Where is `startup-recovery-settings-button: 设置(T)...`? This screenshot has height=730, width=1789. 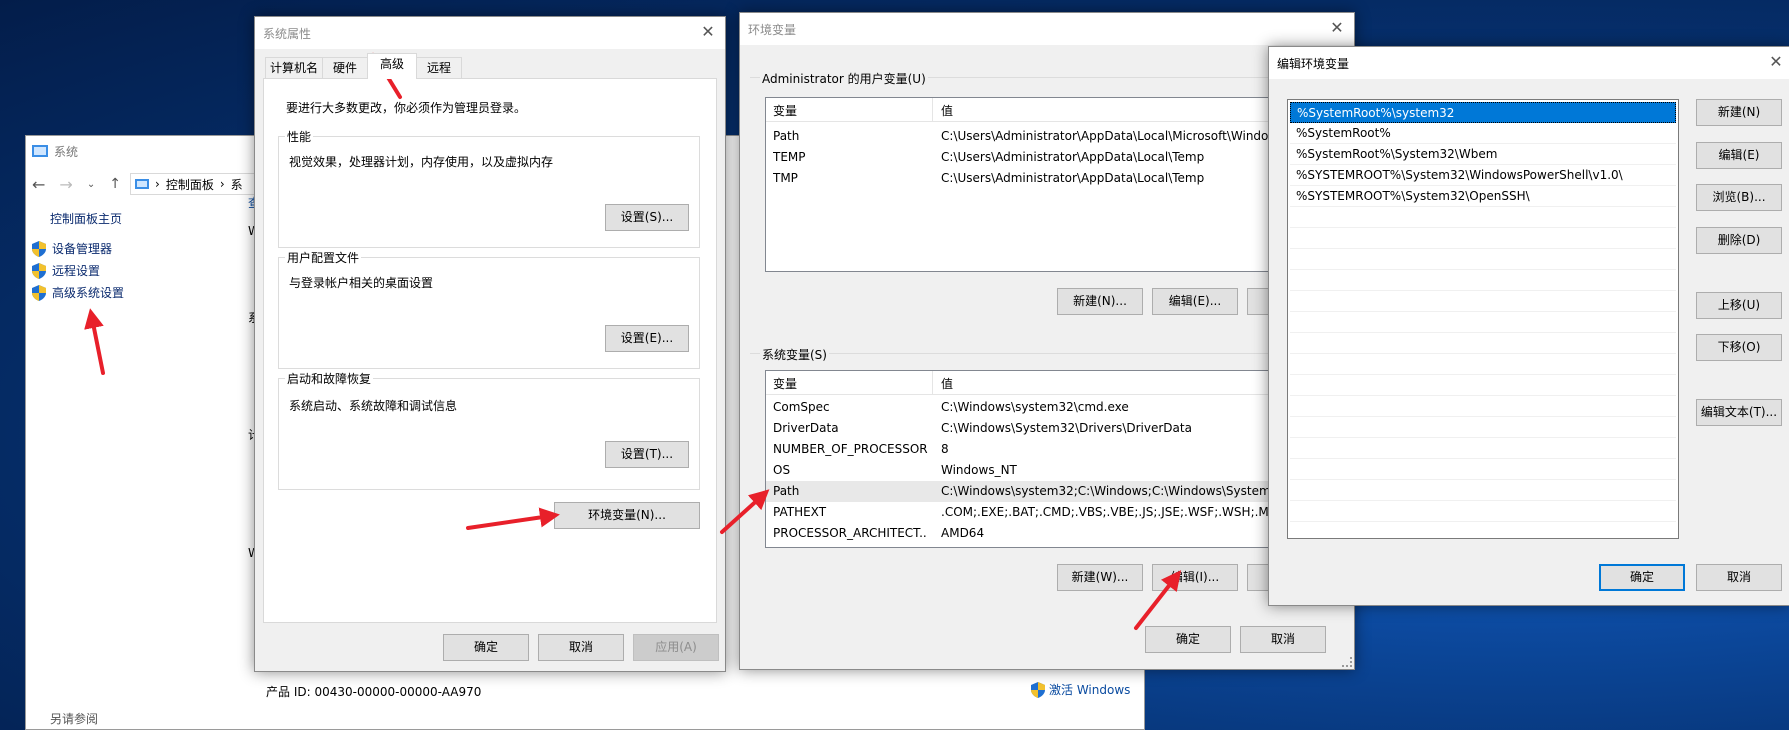
startup-recovery-settings-button: 设置(T)... is located at coordinates (647, 454).